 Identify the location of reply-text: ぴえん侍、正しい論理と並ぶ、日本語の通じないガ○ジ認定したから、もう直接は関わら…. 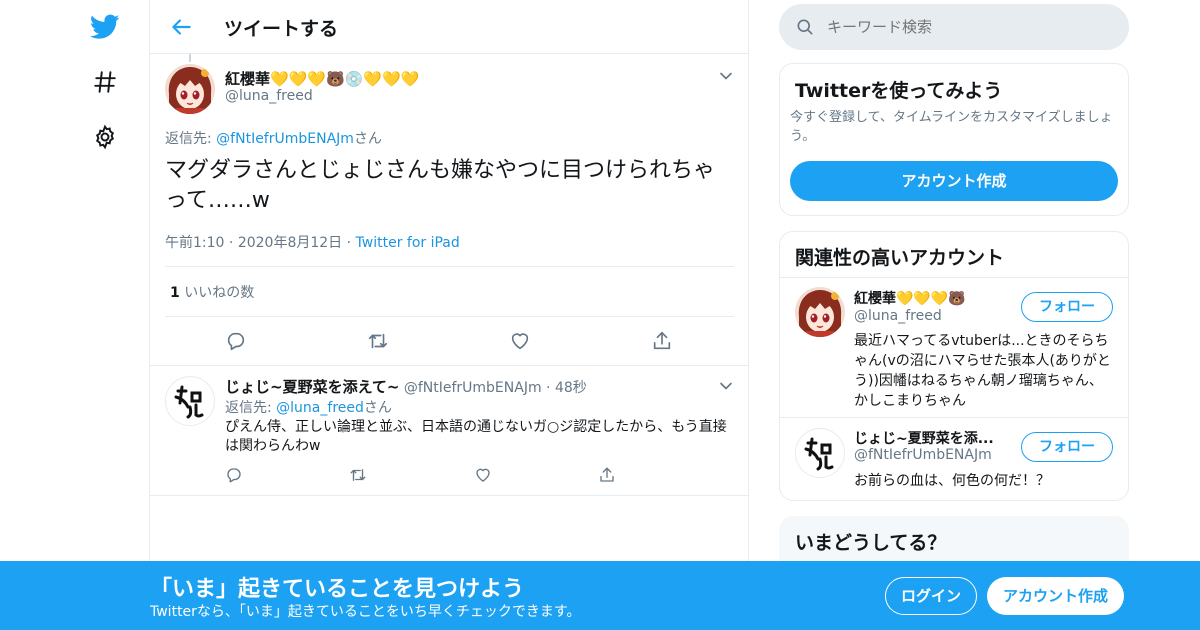
(476, 436).